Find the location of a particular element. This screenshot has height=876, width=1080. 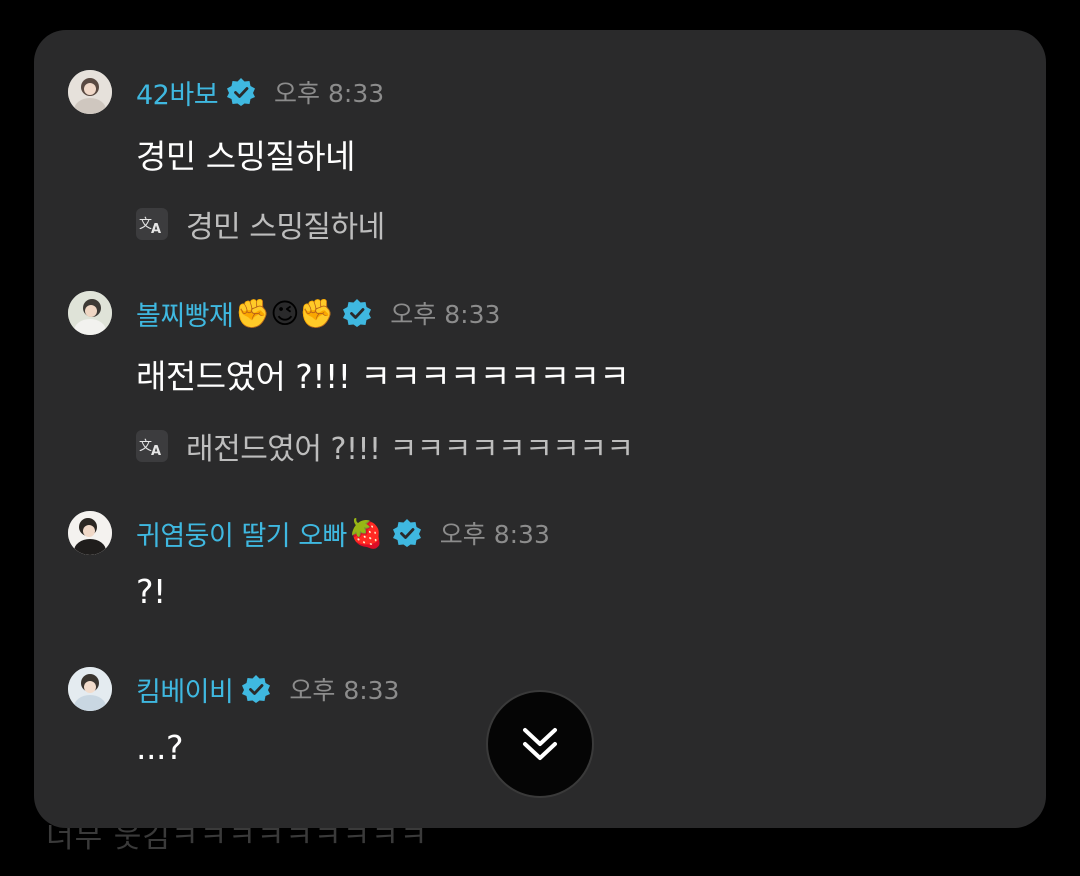

author-name: 귀염둥이 딸기 오빠 is located at coordinates (241, 533).